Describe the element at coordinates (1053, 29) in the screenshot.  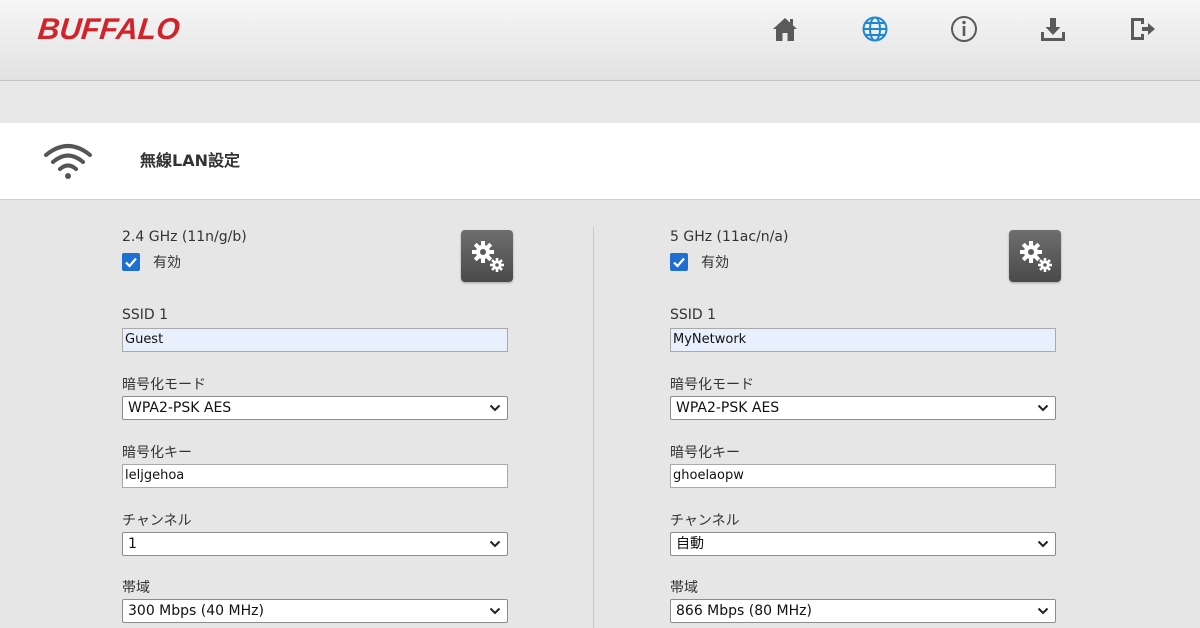
I see `download-icon` at that location.